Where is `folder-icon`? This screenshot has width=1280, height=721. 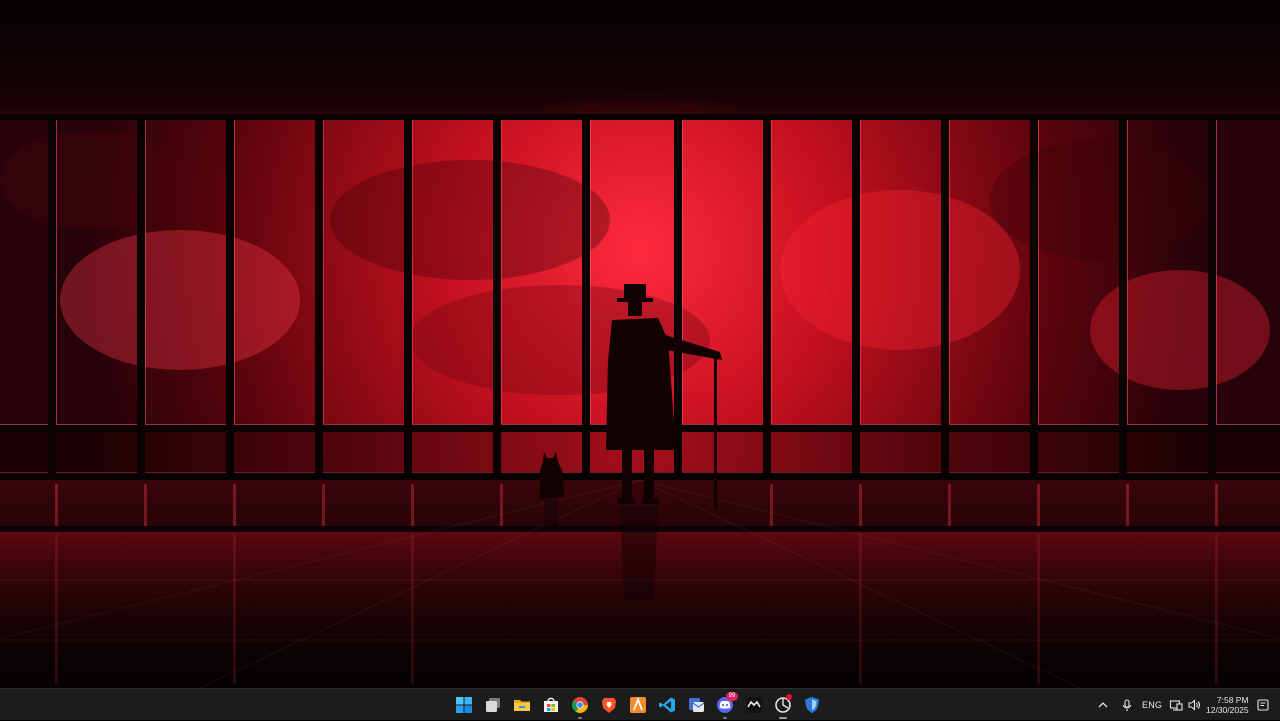 folder-icon is located at coordinates (522, 705).